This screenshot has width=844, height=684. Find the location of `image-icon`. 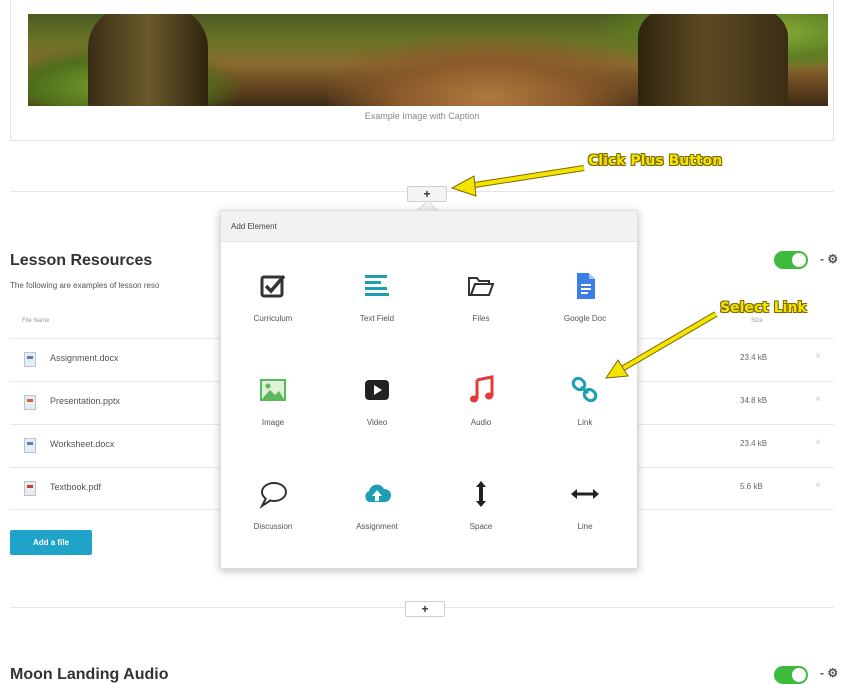

image-icon is located at coordinates (273, 390).